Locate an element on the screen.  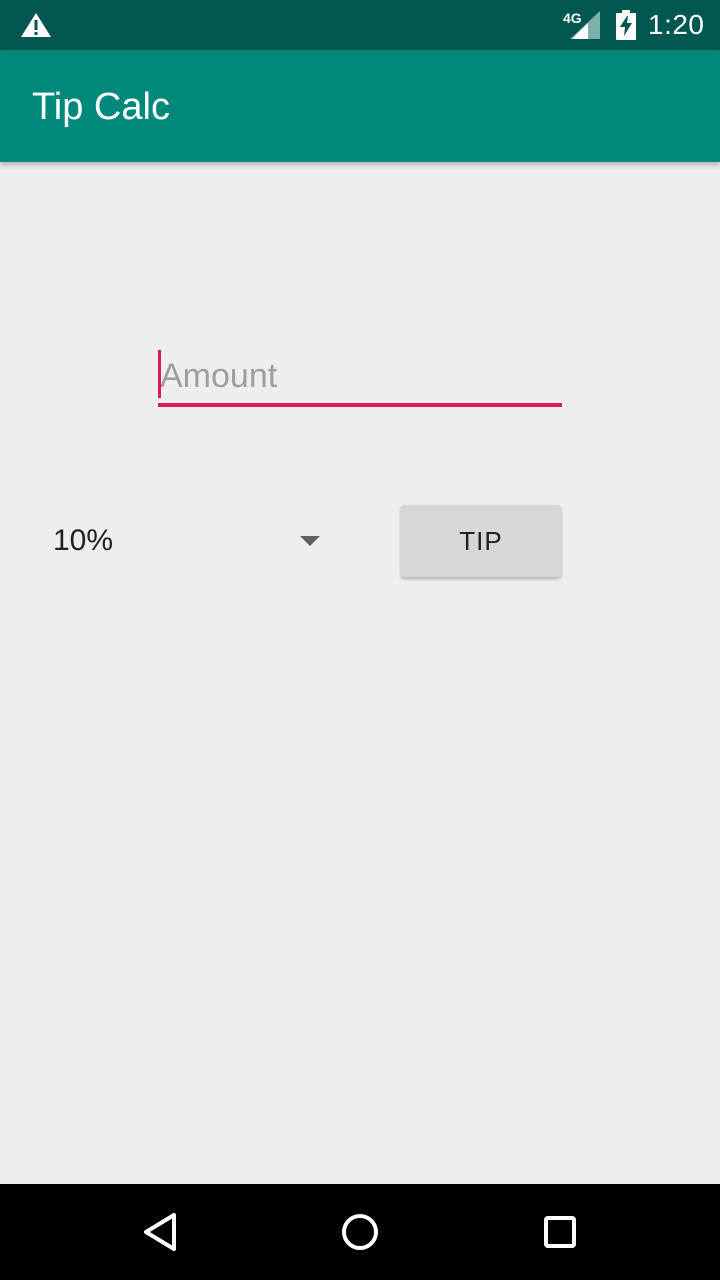
navigation-bar is located at coordinates (360, 1232).